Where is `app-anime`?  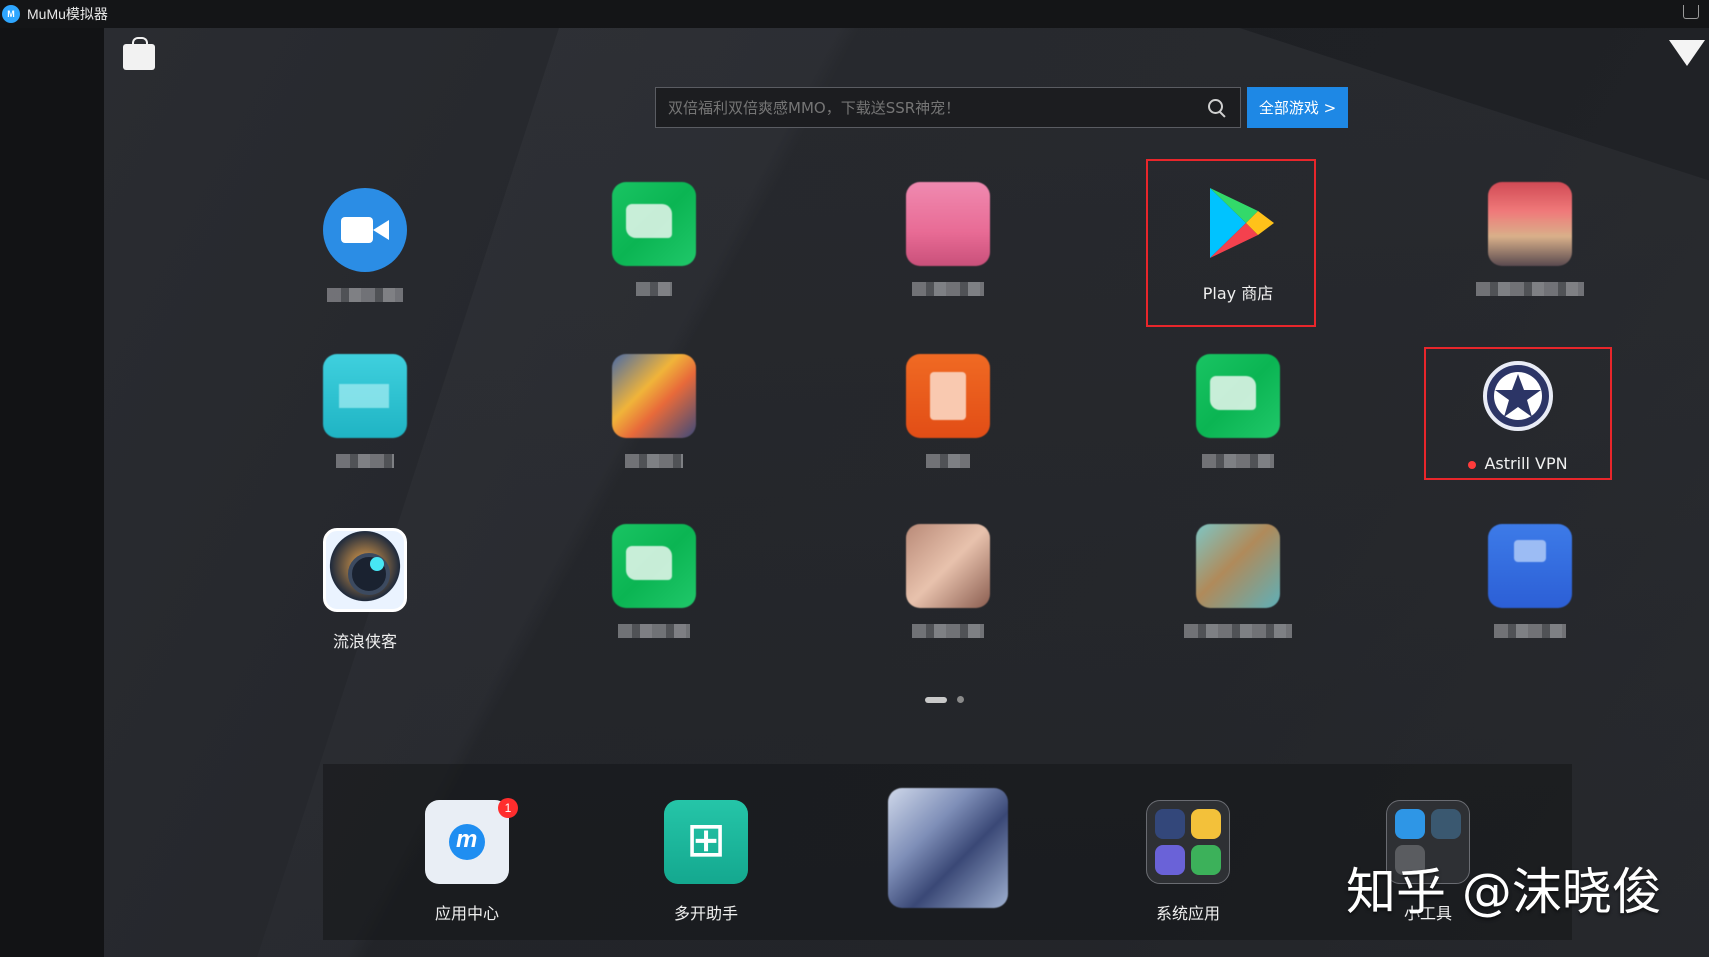 app-anime is located at coordinates (1530, 239).